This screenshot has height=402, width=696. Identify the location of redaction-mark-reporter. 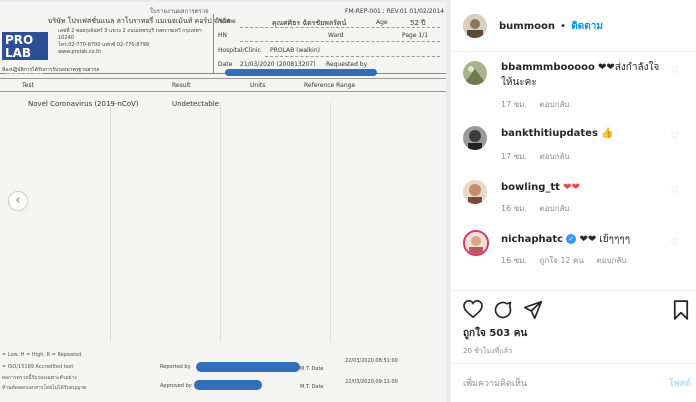
(248, 367).